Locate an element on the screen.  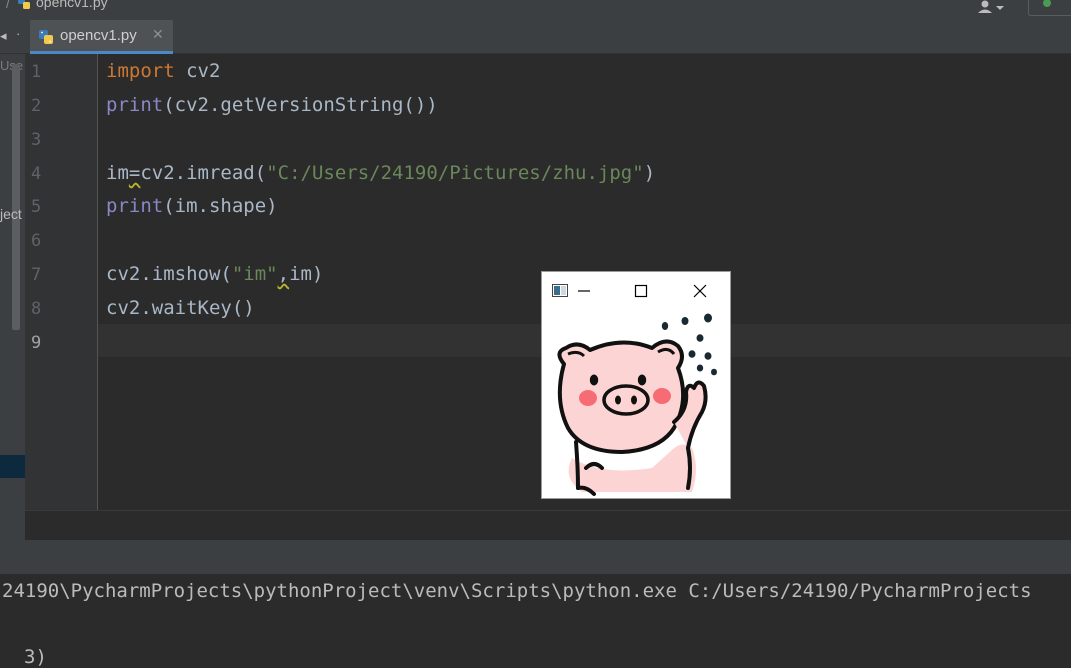
line-number: 2 is located at coordinates (36, 106).